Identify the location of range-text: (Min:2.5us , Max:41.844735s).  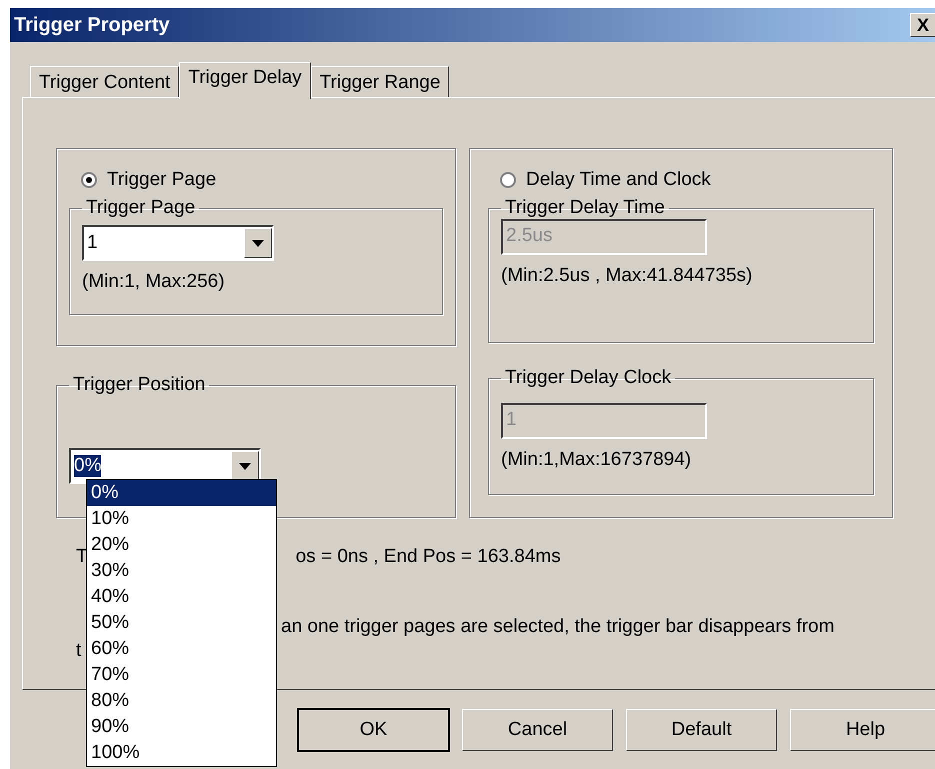
(627, 276).